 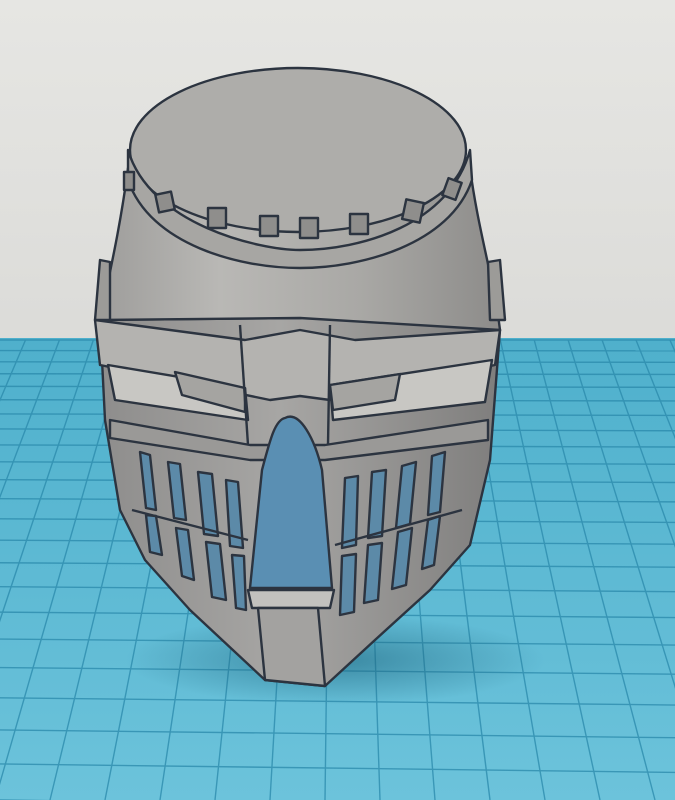 I want to click on right-hinge, so click(x=496, y=290).